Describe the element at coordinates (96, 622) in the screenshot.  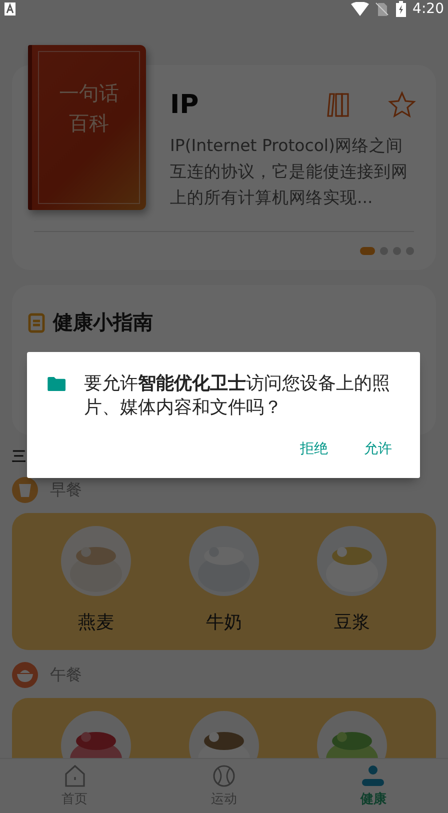
I see `food-name: 燕麦` at that location.